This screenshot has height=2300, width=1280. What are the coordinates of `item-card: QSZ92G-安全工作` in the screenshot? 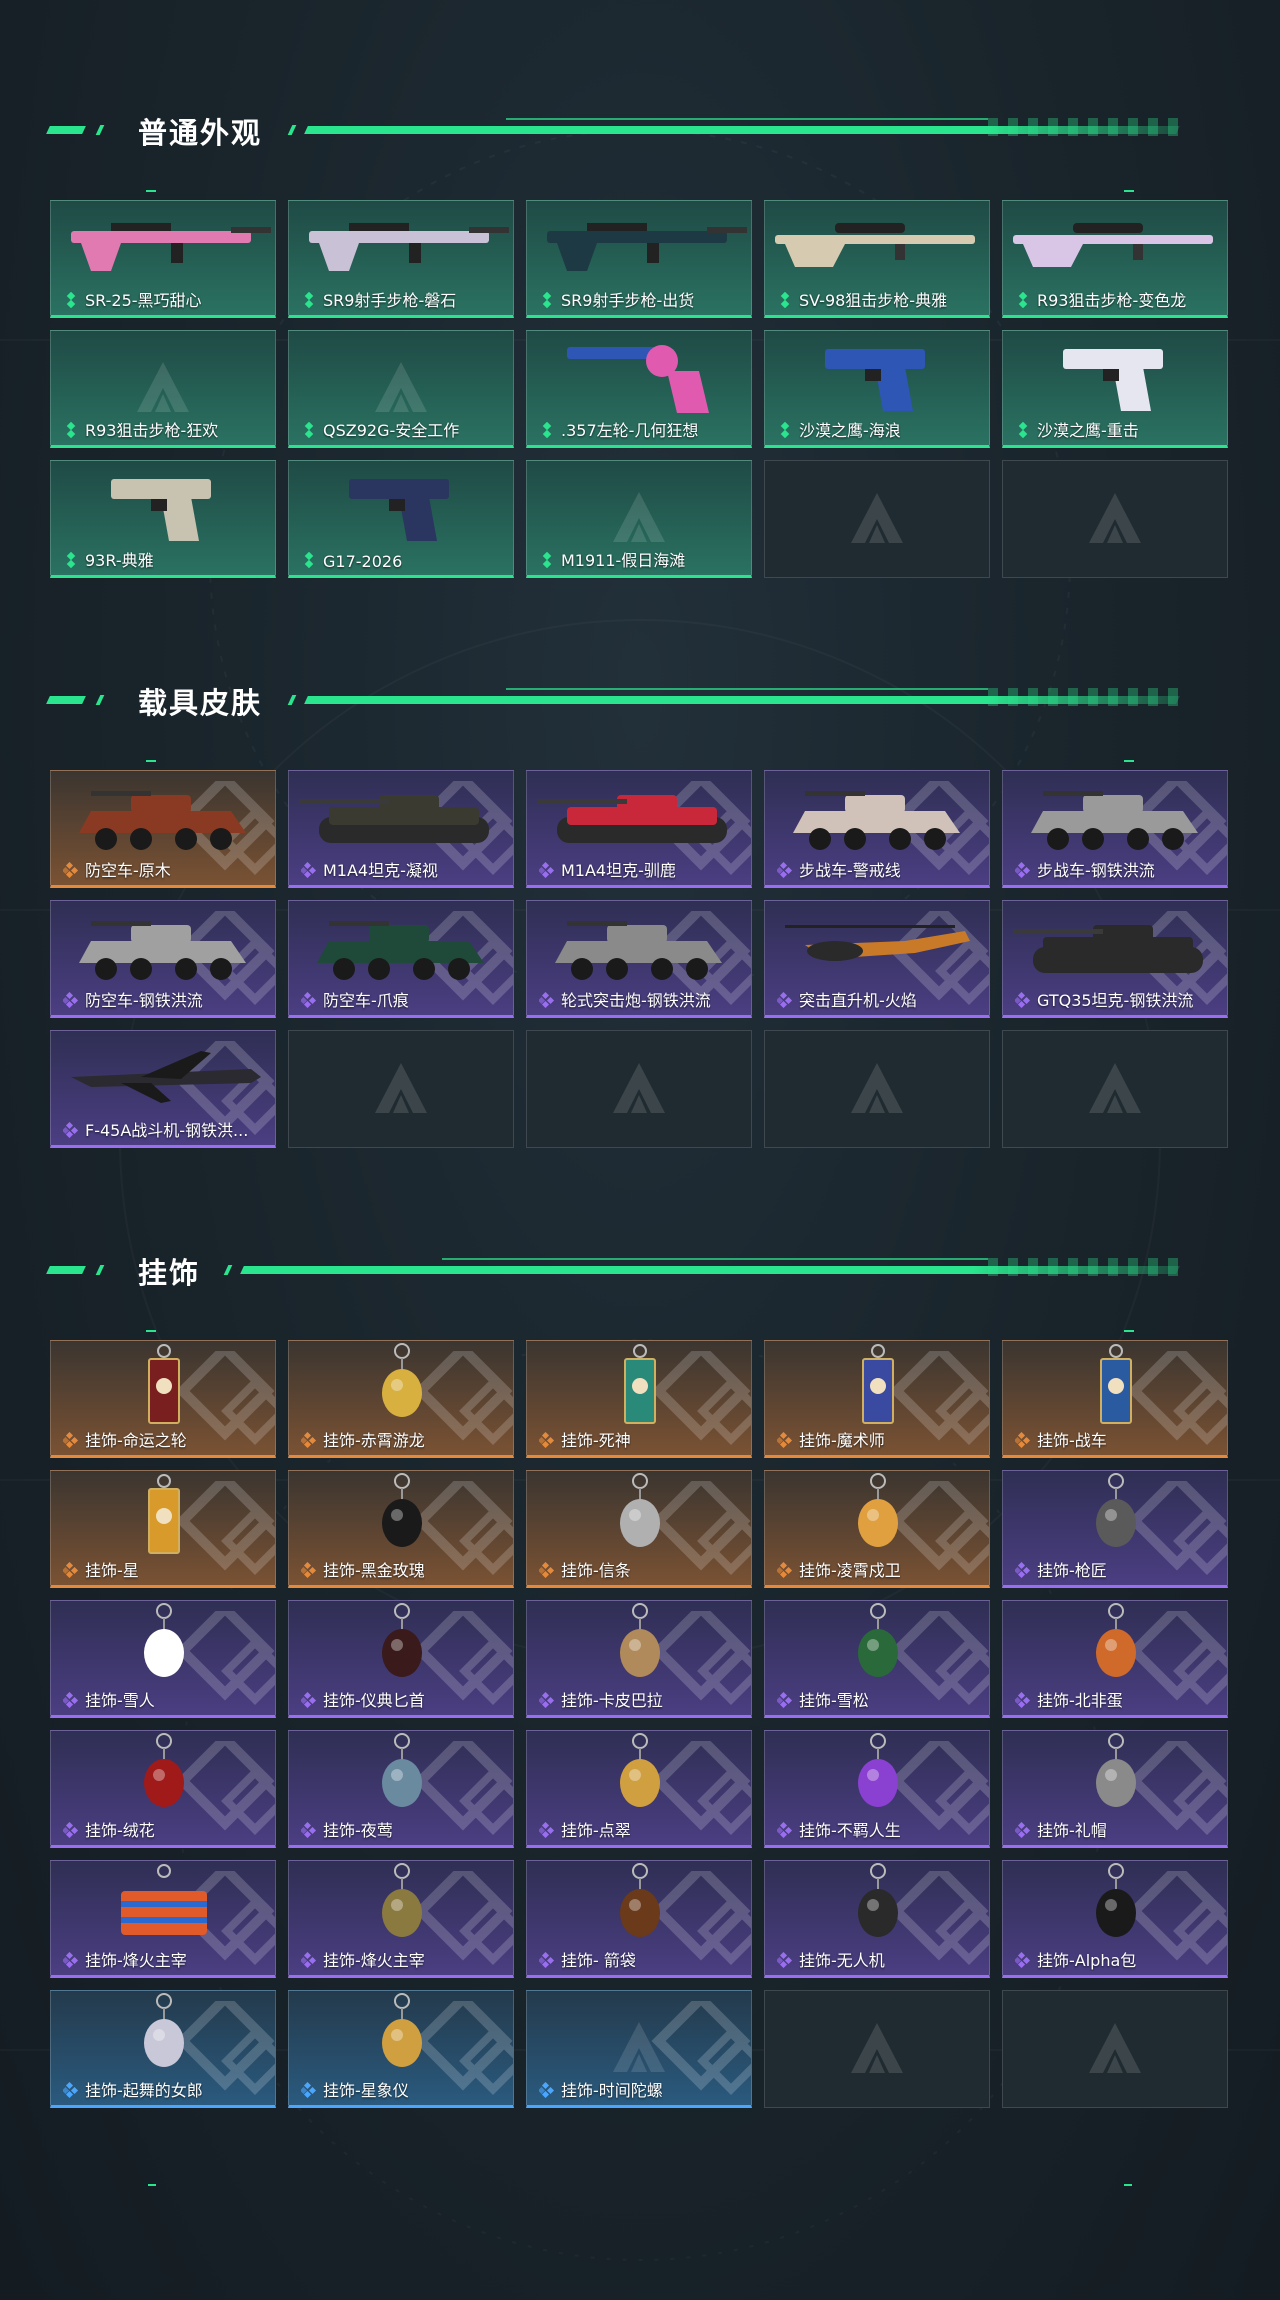 It's located at (401, 389).